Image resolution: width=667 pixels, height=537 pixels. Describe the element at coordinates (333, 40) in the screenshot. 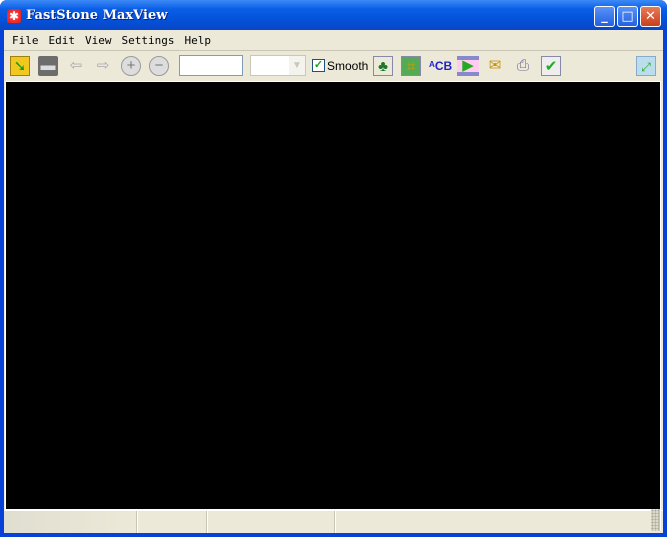

I see `menu-bar: File Edit View Settings Help` at that location.